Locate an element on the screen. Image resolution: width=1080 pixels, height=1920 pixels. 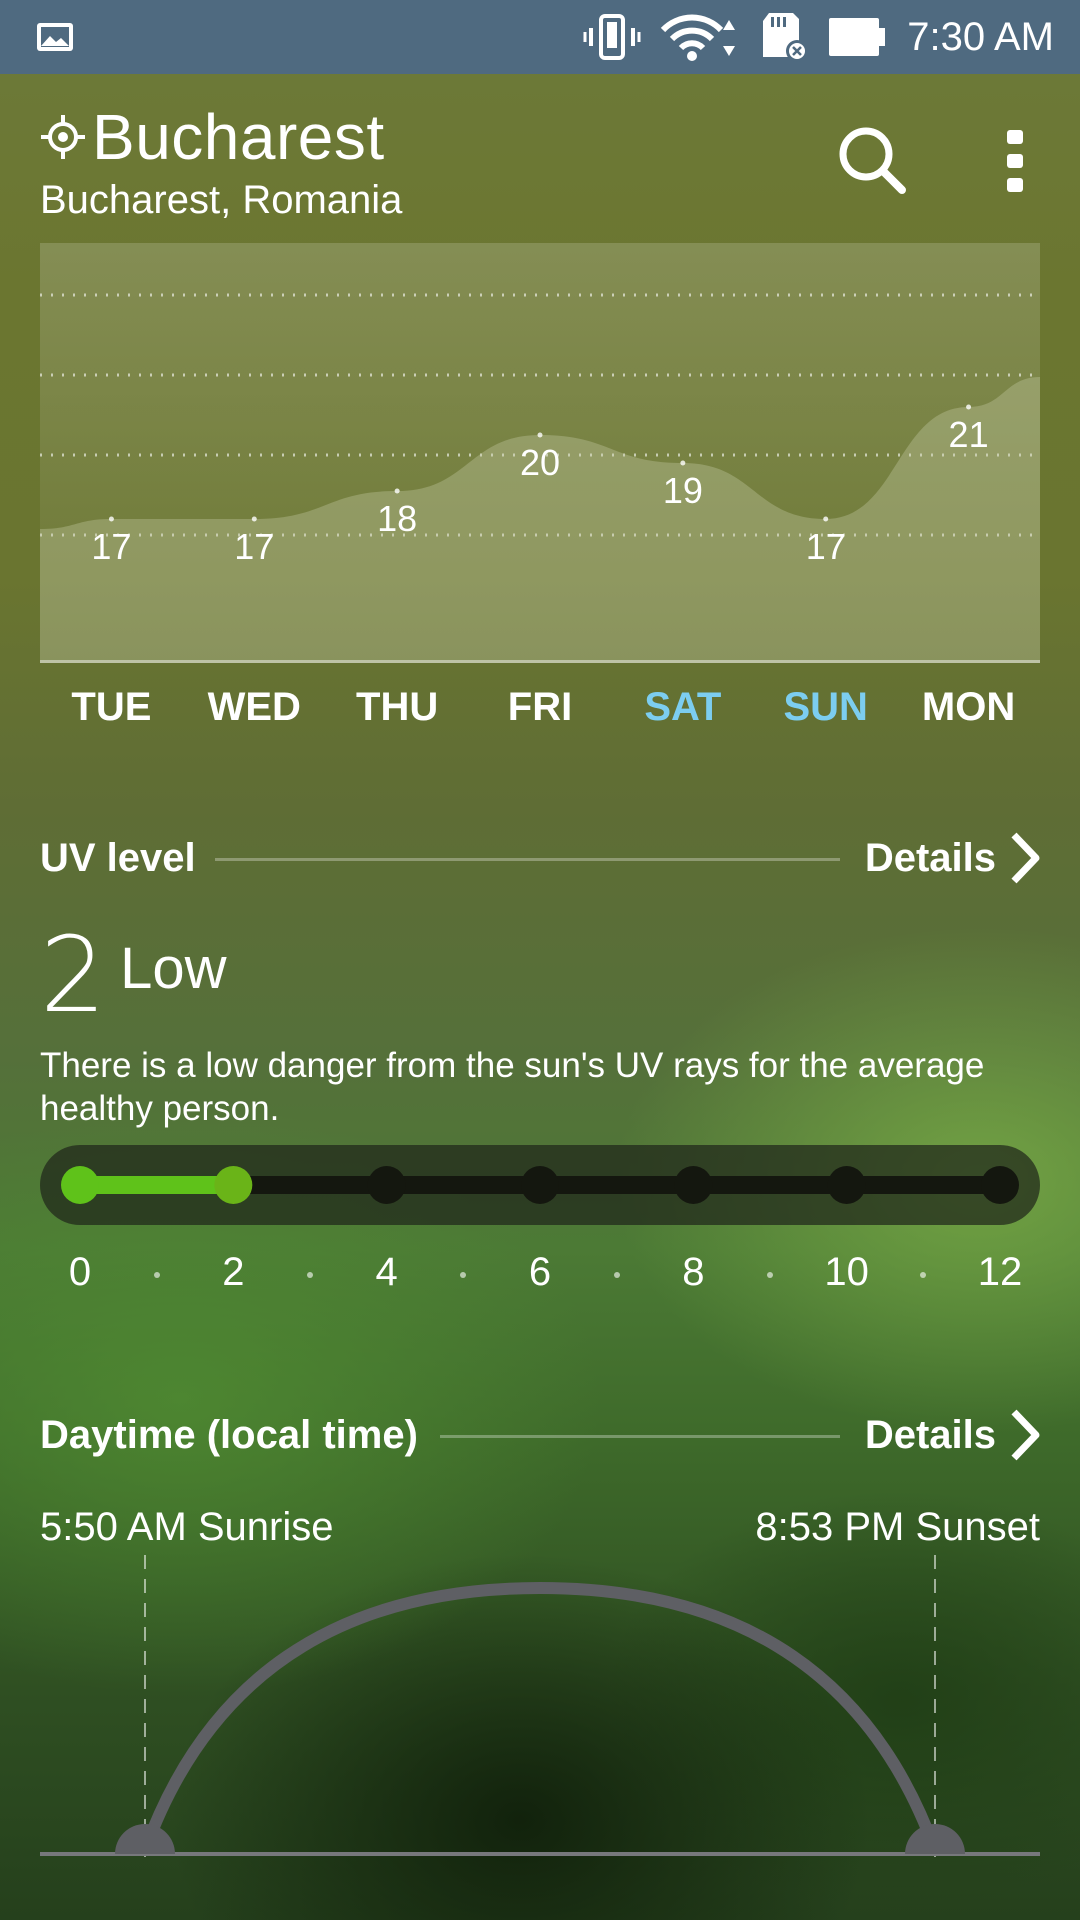
status-bar: 7:30 AM is located at coordinates (540, 37).